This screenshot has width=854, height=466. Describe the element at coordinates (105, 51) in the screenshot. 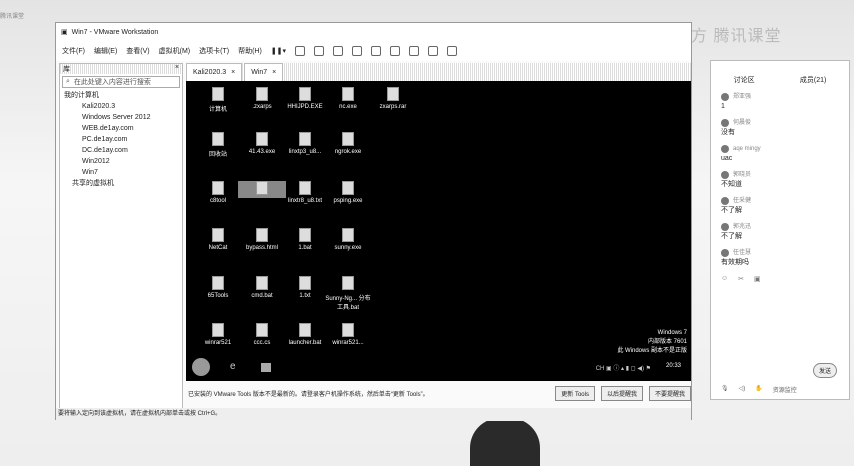

I see `menu-edit: 编辑(E)` at that location.